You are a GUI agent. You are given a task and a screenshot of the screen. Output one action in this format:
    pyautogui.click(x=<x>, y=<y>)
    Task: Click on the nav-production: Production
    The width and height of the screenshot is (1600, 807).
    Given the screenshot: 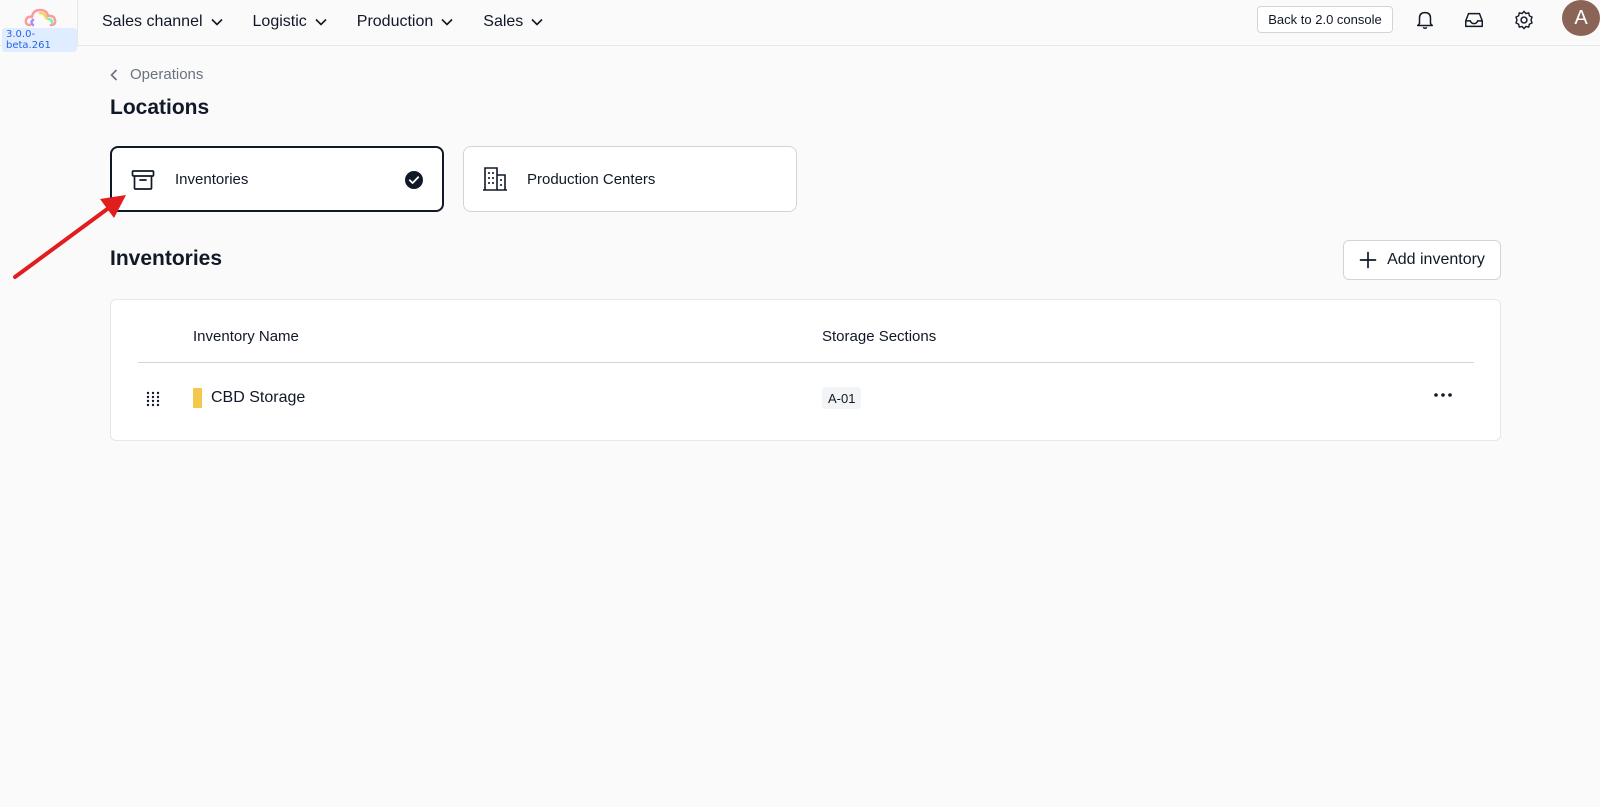 What is the action you would take?
    pyautogui.click(x=405, y=22)
    